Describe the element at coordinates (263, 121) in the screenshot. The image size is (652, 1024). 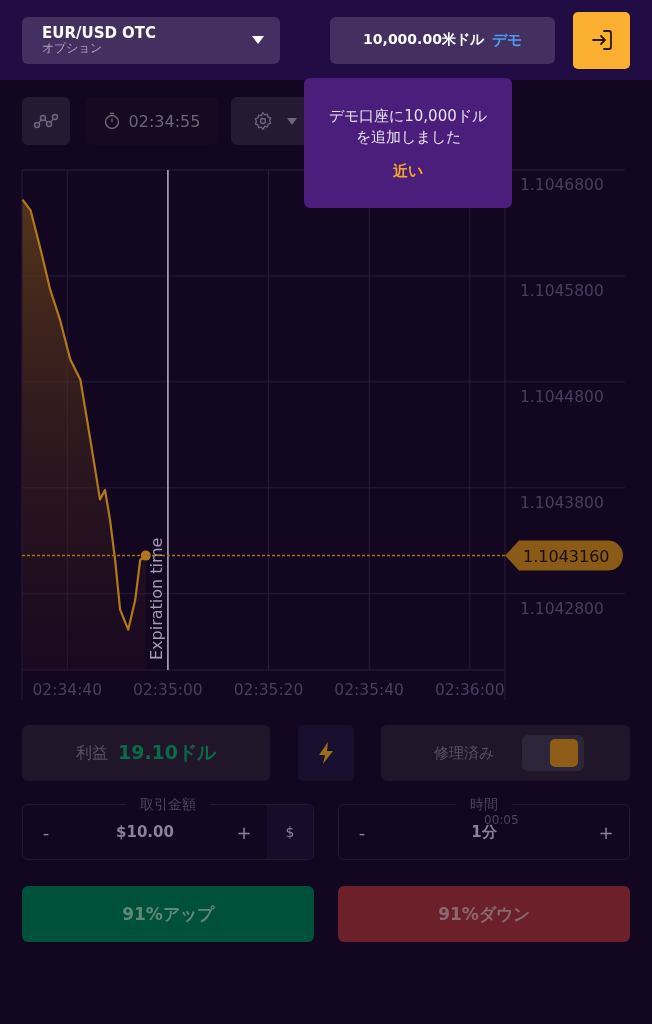
I see `settings-icon` at that location.